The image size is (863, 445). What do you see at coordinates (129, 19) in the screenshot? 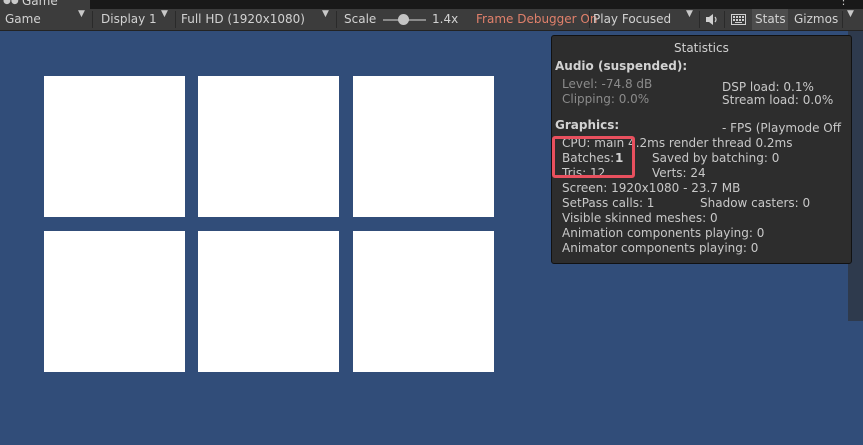
I see `display-dropdown: Display 1` at bounding box center [129, 19].